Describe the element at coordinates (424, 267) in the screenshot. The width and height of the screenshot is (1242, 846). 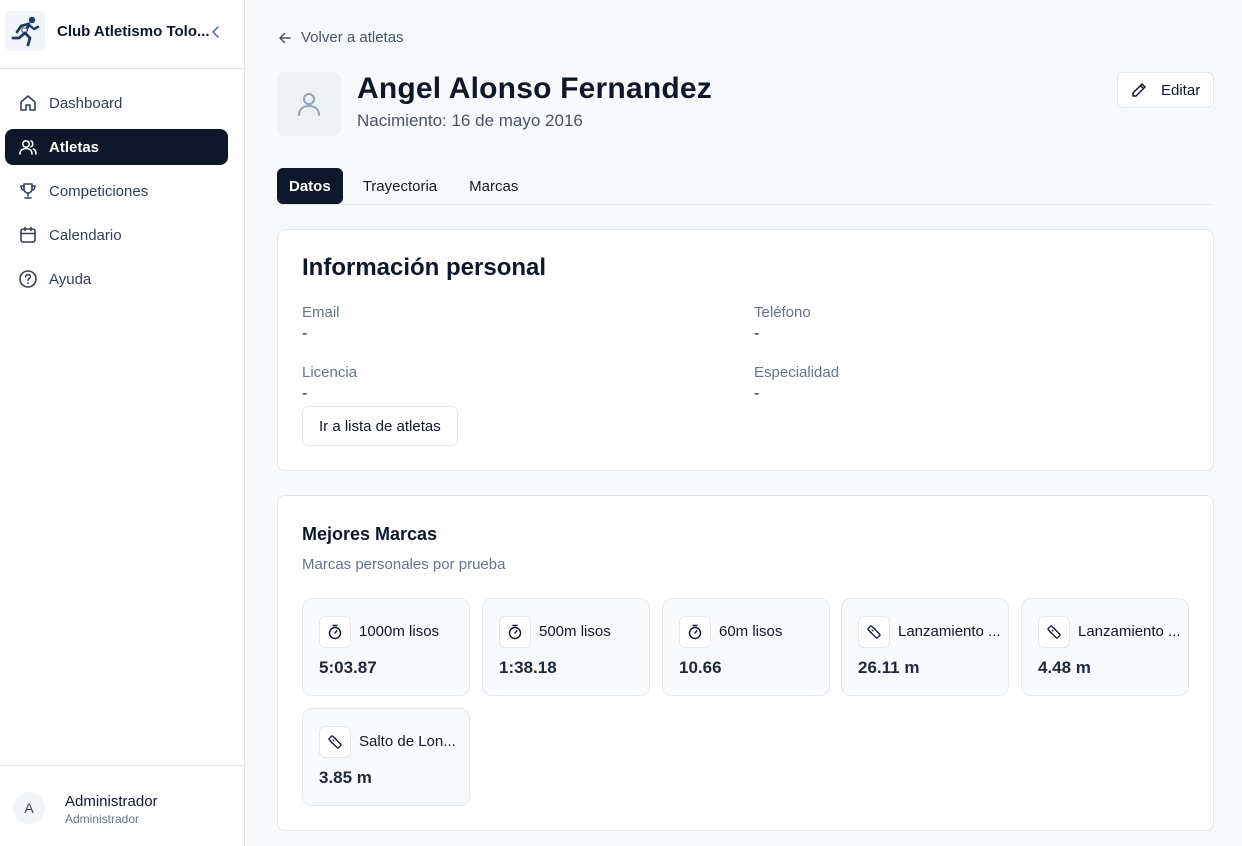
I see `personal-info-title: Información personal` at that location.